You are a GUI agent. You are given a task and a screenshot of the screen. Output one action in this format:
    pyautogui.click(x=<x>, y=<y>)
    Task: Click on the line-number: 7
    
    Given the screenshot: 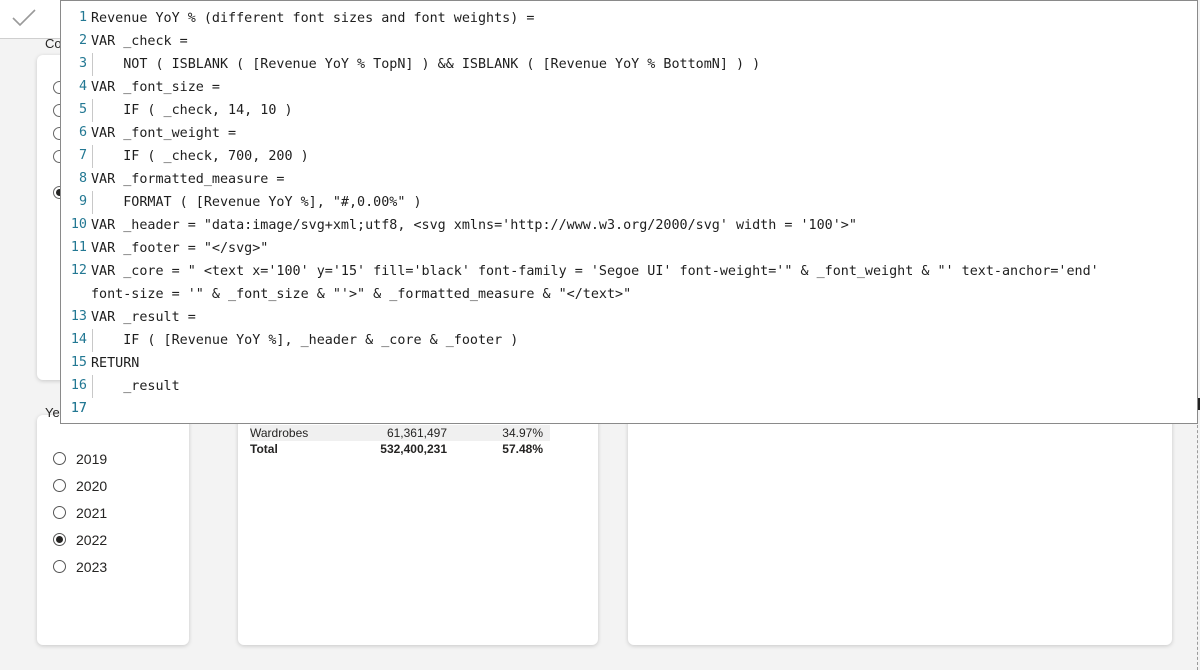 What is the action you would take?
    pyautogui.click(x=82, y=155)
    